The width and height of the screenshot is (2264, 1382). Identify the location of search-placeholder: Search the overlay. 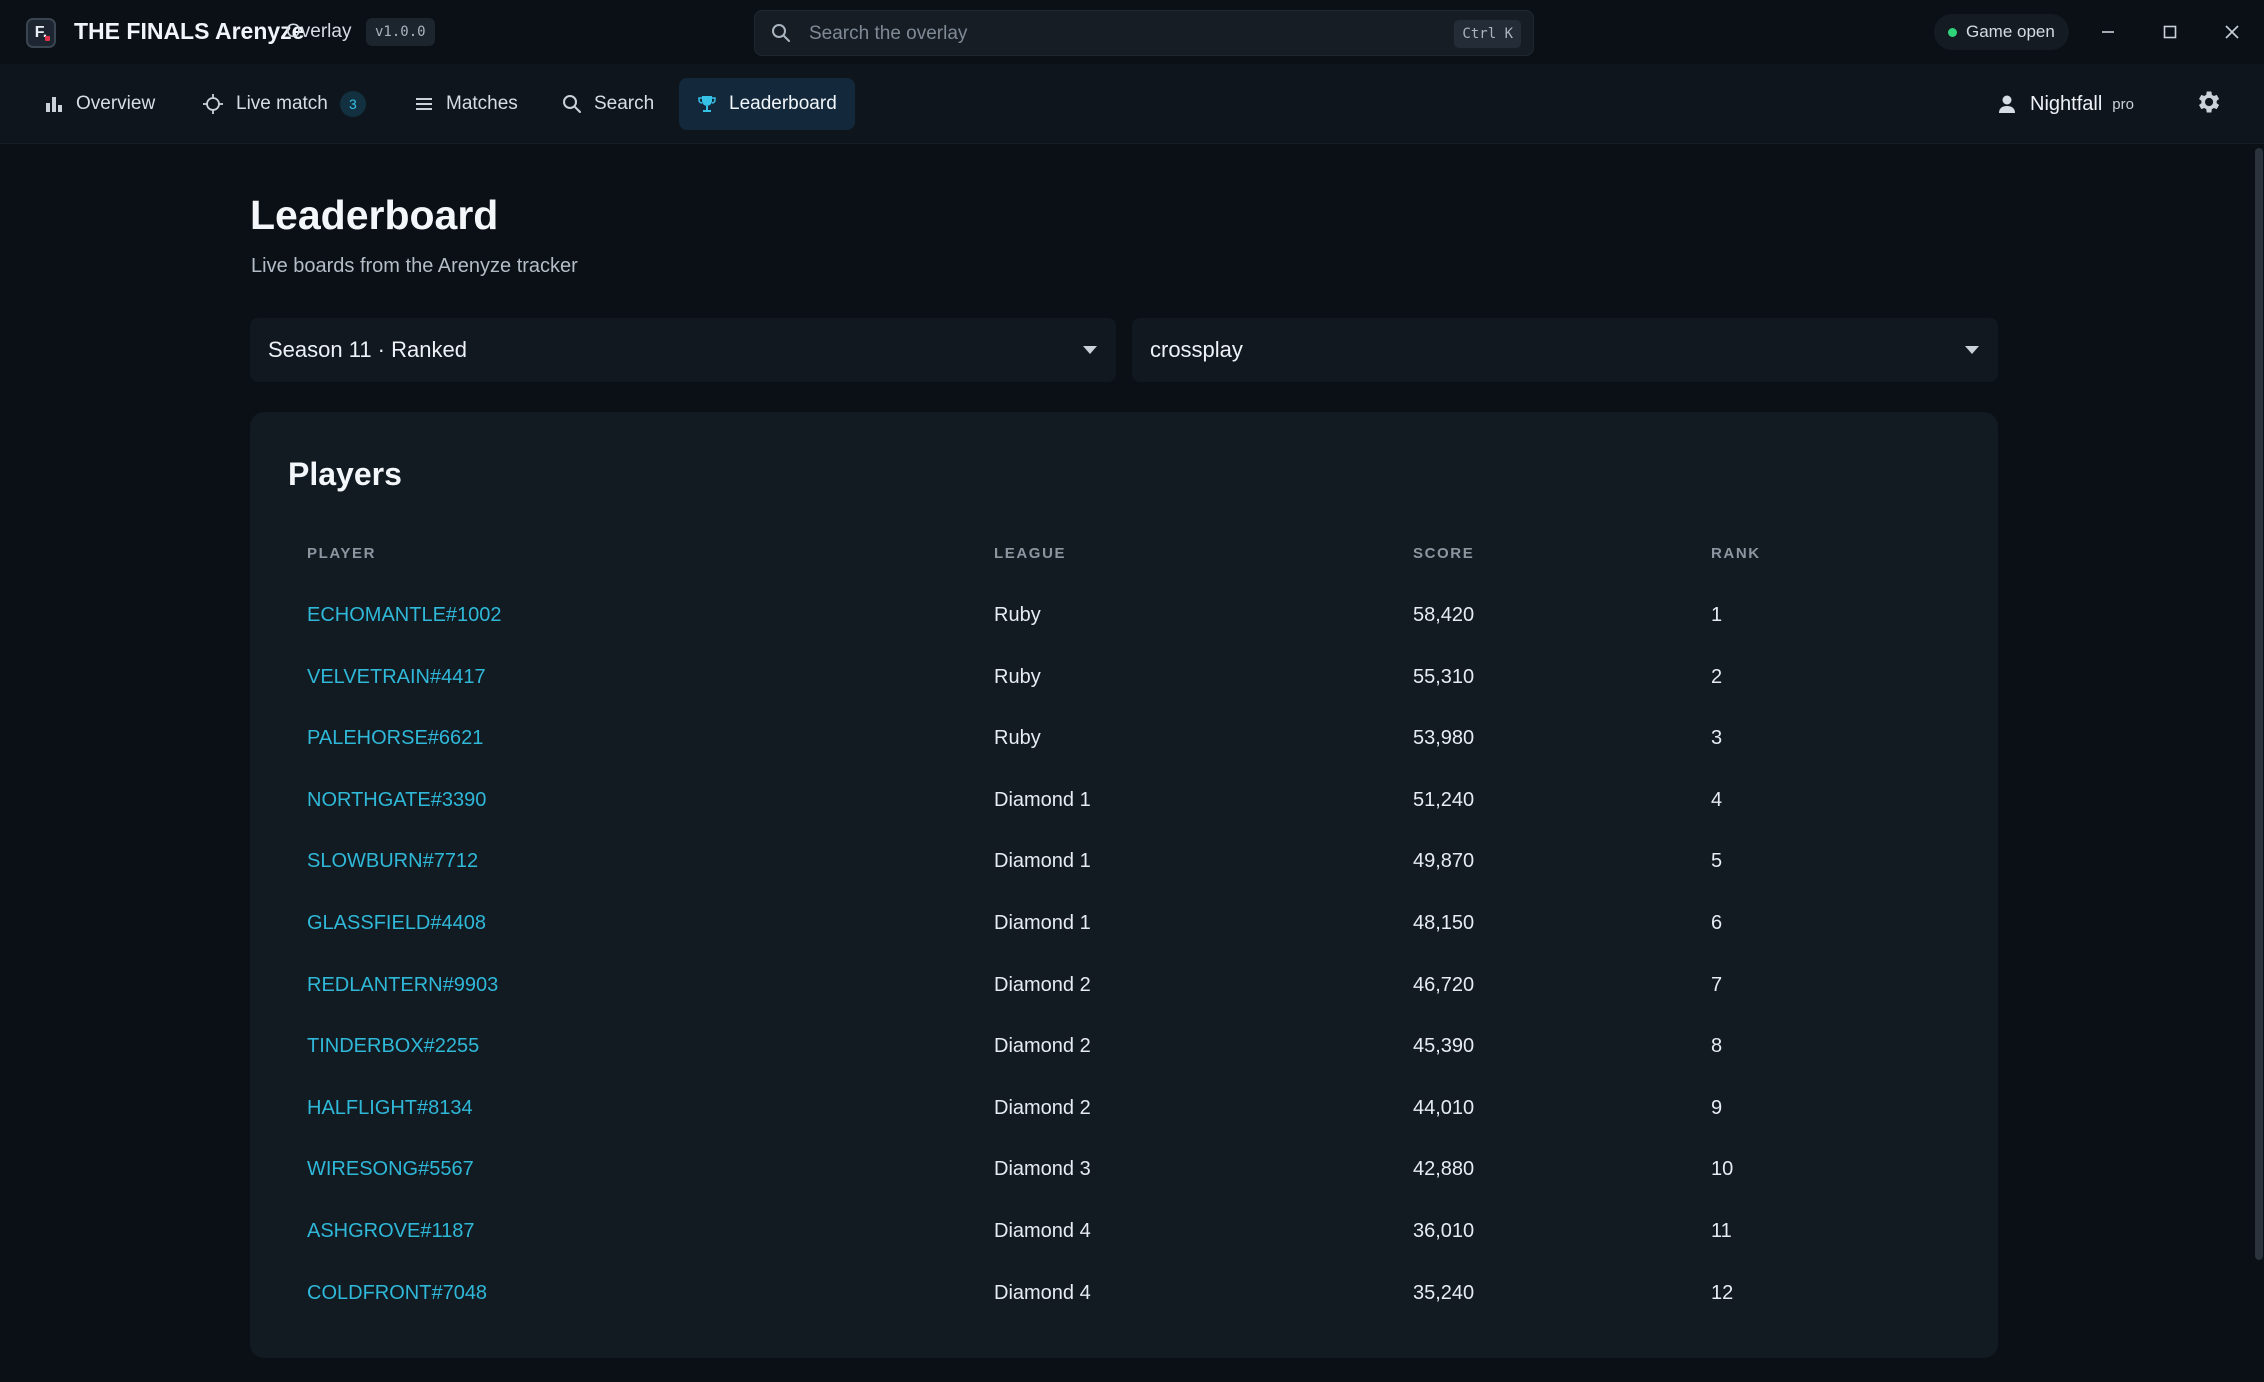
(888, 33).